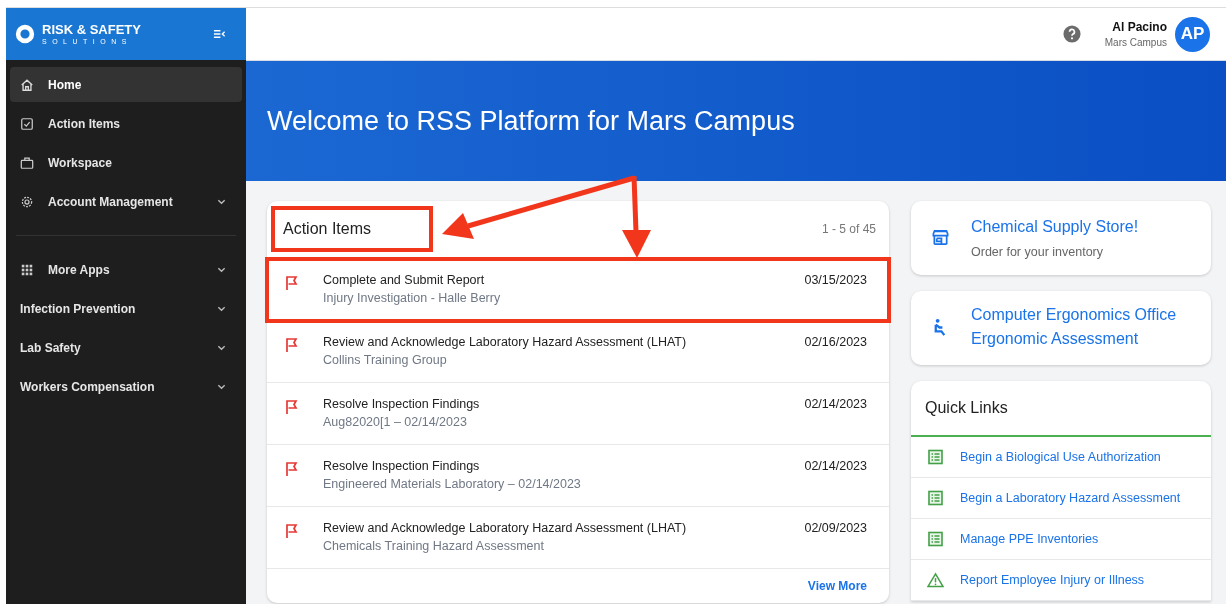 This screenshot has width=1226, height=604. What do you see at coordinates (940, 237) in the screenshot?
I see `store-icon` at bounding box center [940, 237].